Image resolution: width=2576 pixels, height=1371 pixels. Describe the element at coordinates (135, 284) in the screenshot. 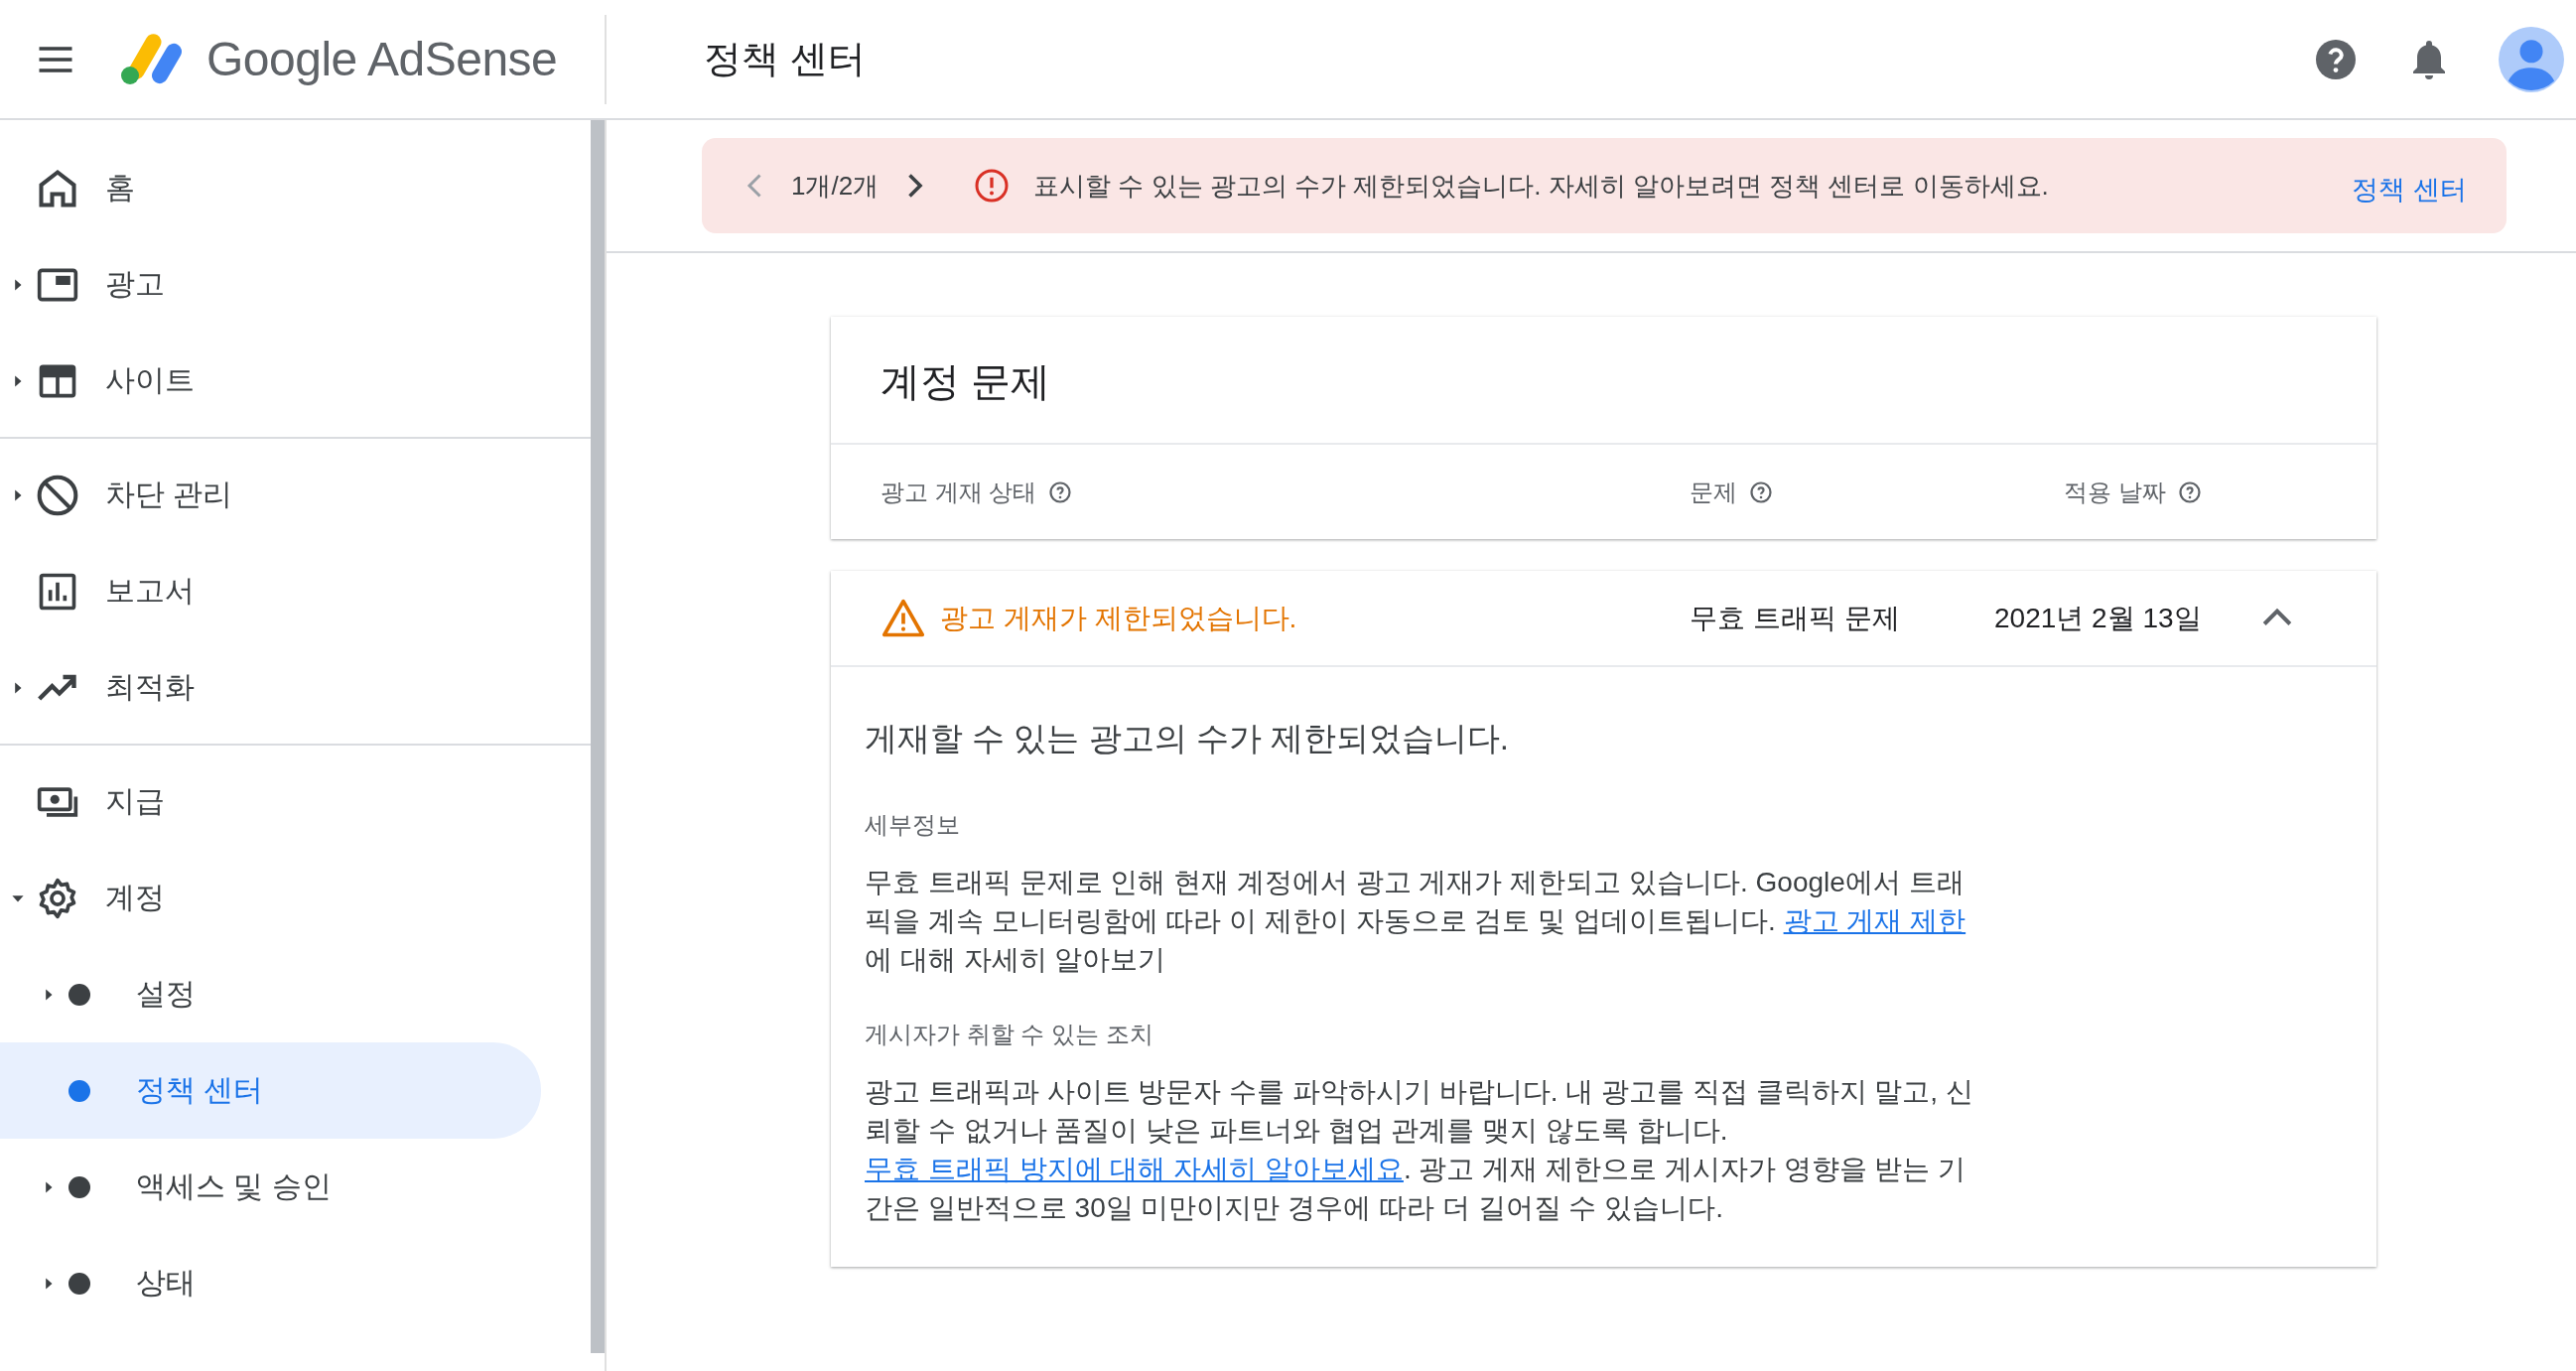

I see `nav-label: 광고` at that location.